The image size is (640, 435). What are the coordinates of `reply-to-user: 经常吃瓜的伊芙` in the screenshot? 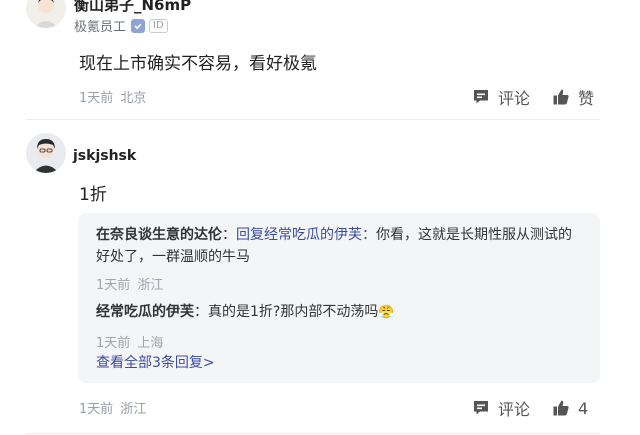 It's located at (313, 235).